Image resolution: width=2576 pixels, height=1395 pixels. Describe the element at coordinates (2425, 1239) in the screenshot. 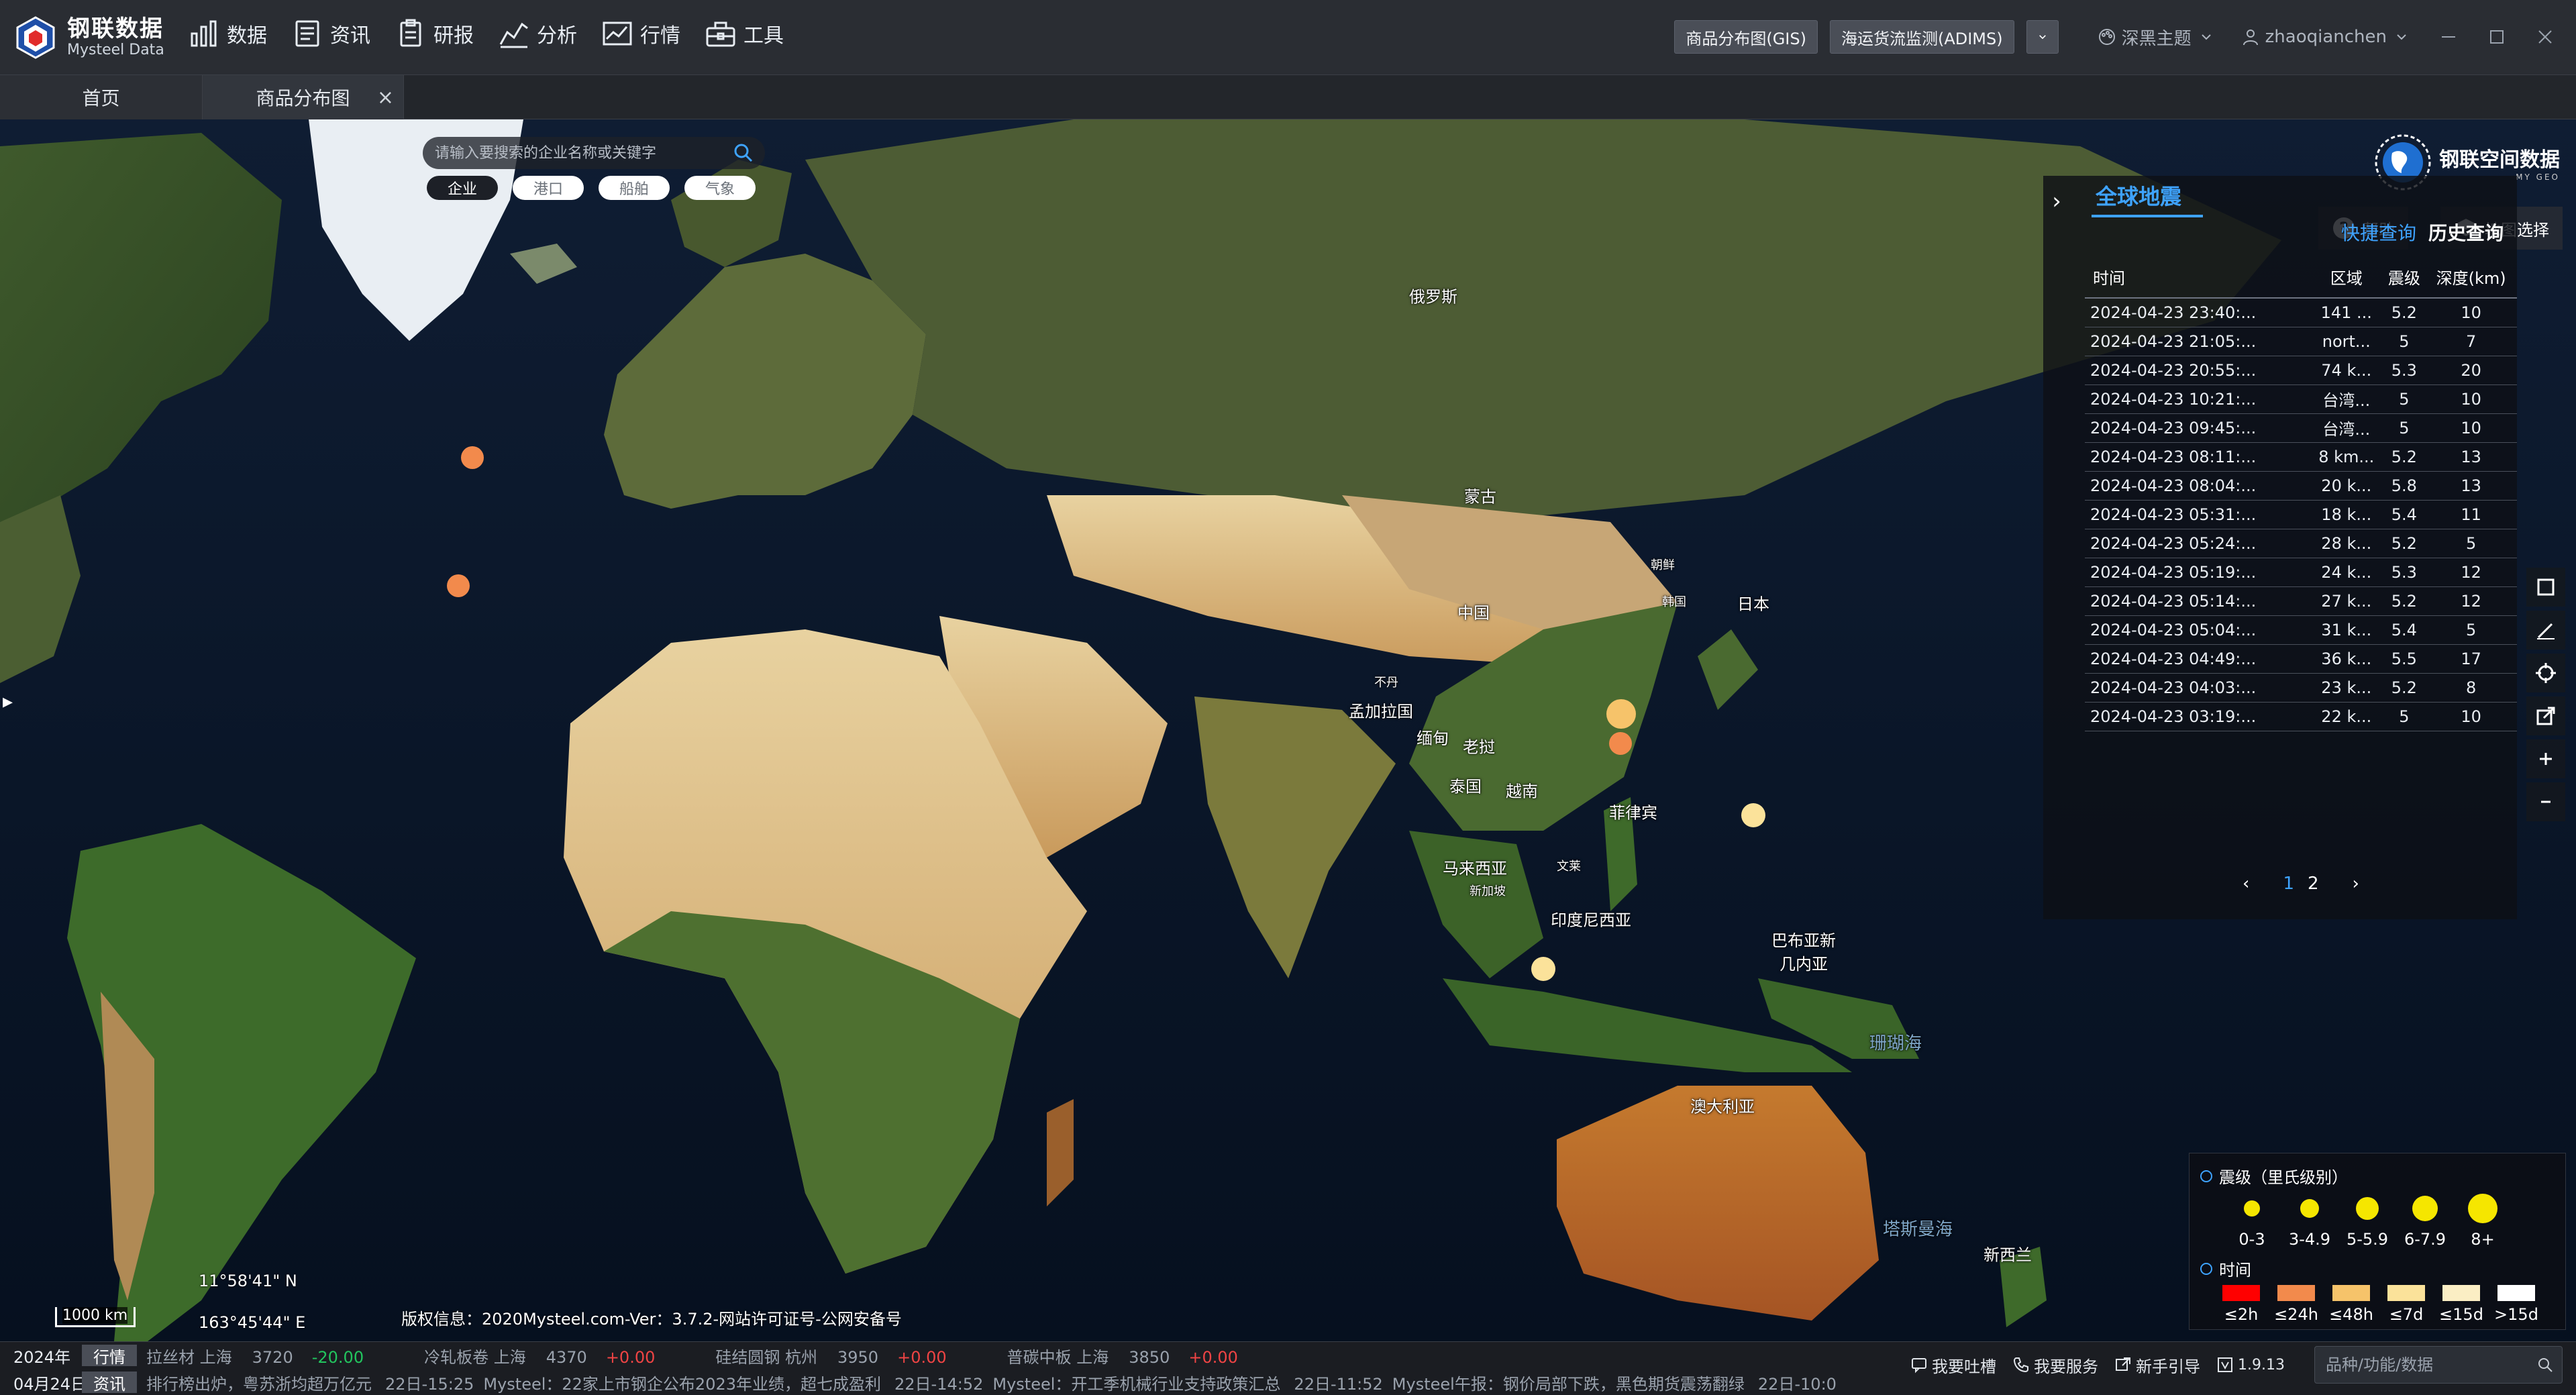

I see `legend-mag-label: 6-7.9` at that location.